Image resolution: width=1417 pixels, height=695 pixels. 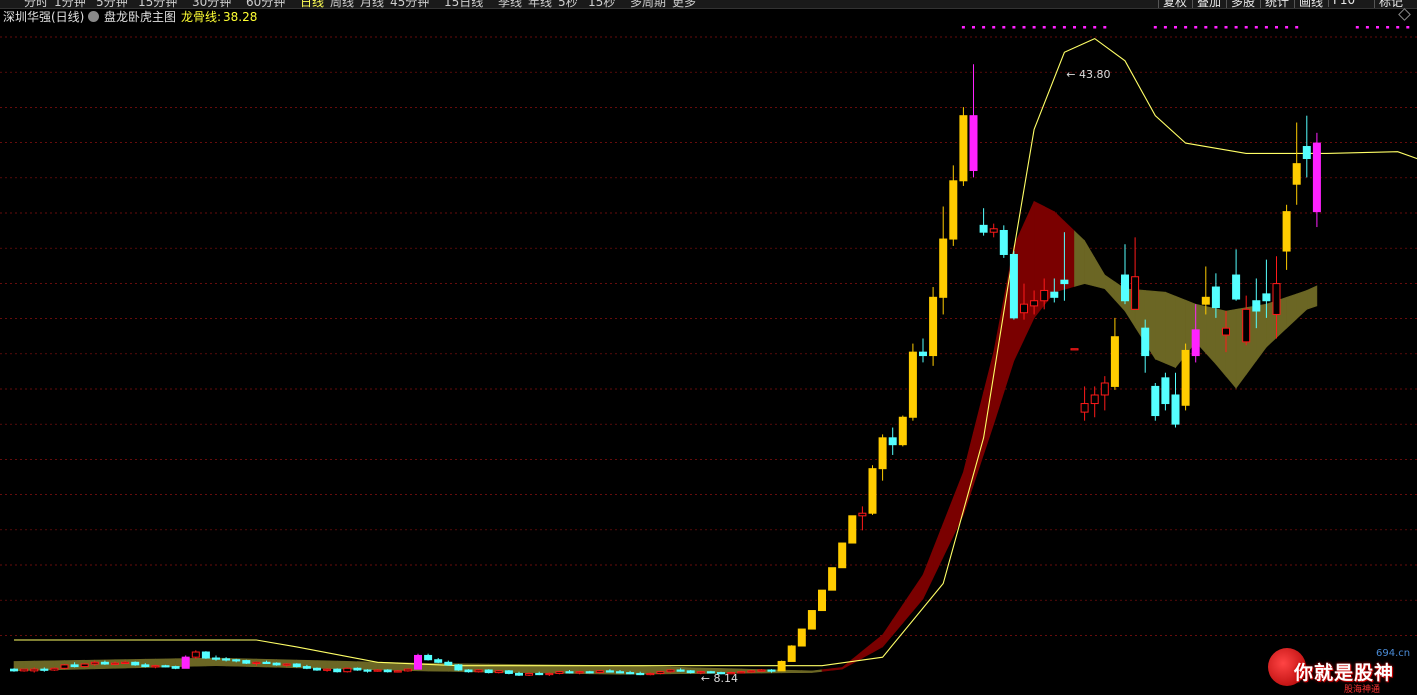 What do you see at coordinates (342, 4) in the screenshot?
I see `period-tab-7: 周线` at bounding box center [342, 4].